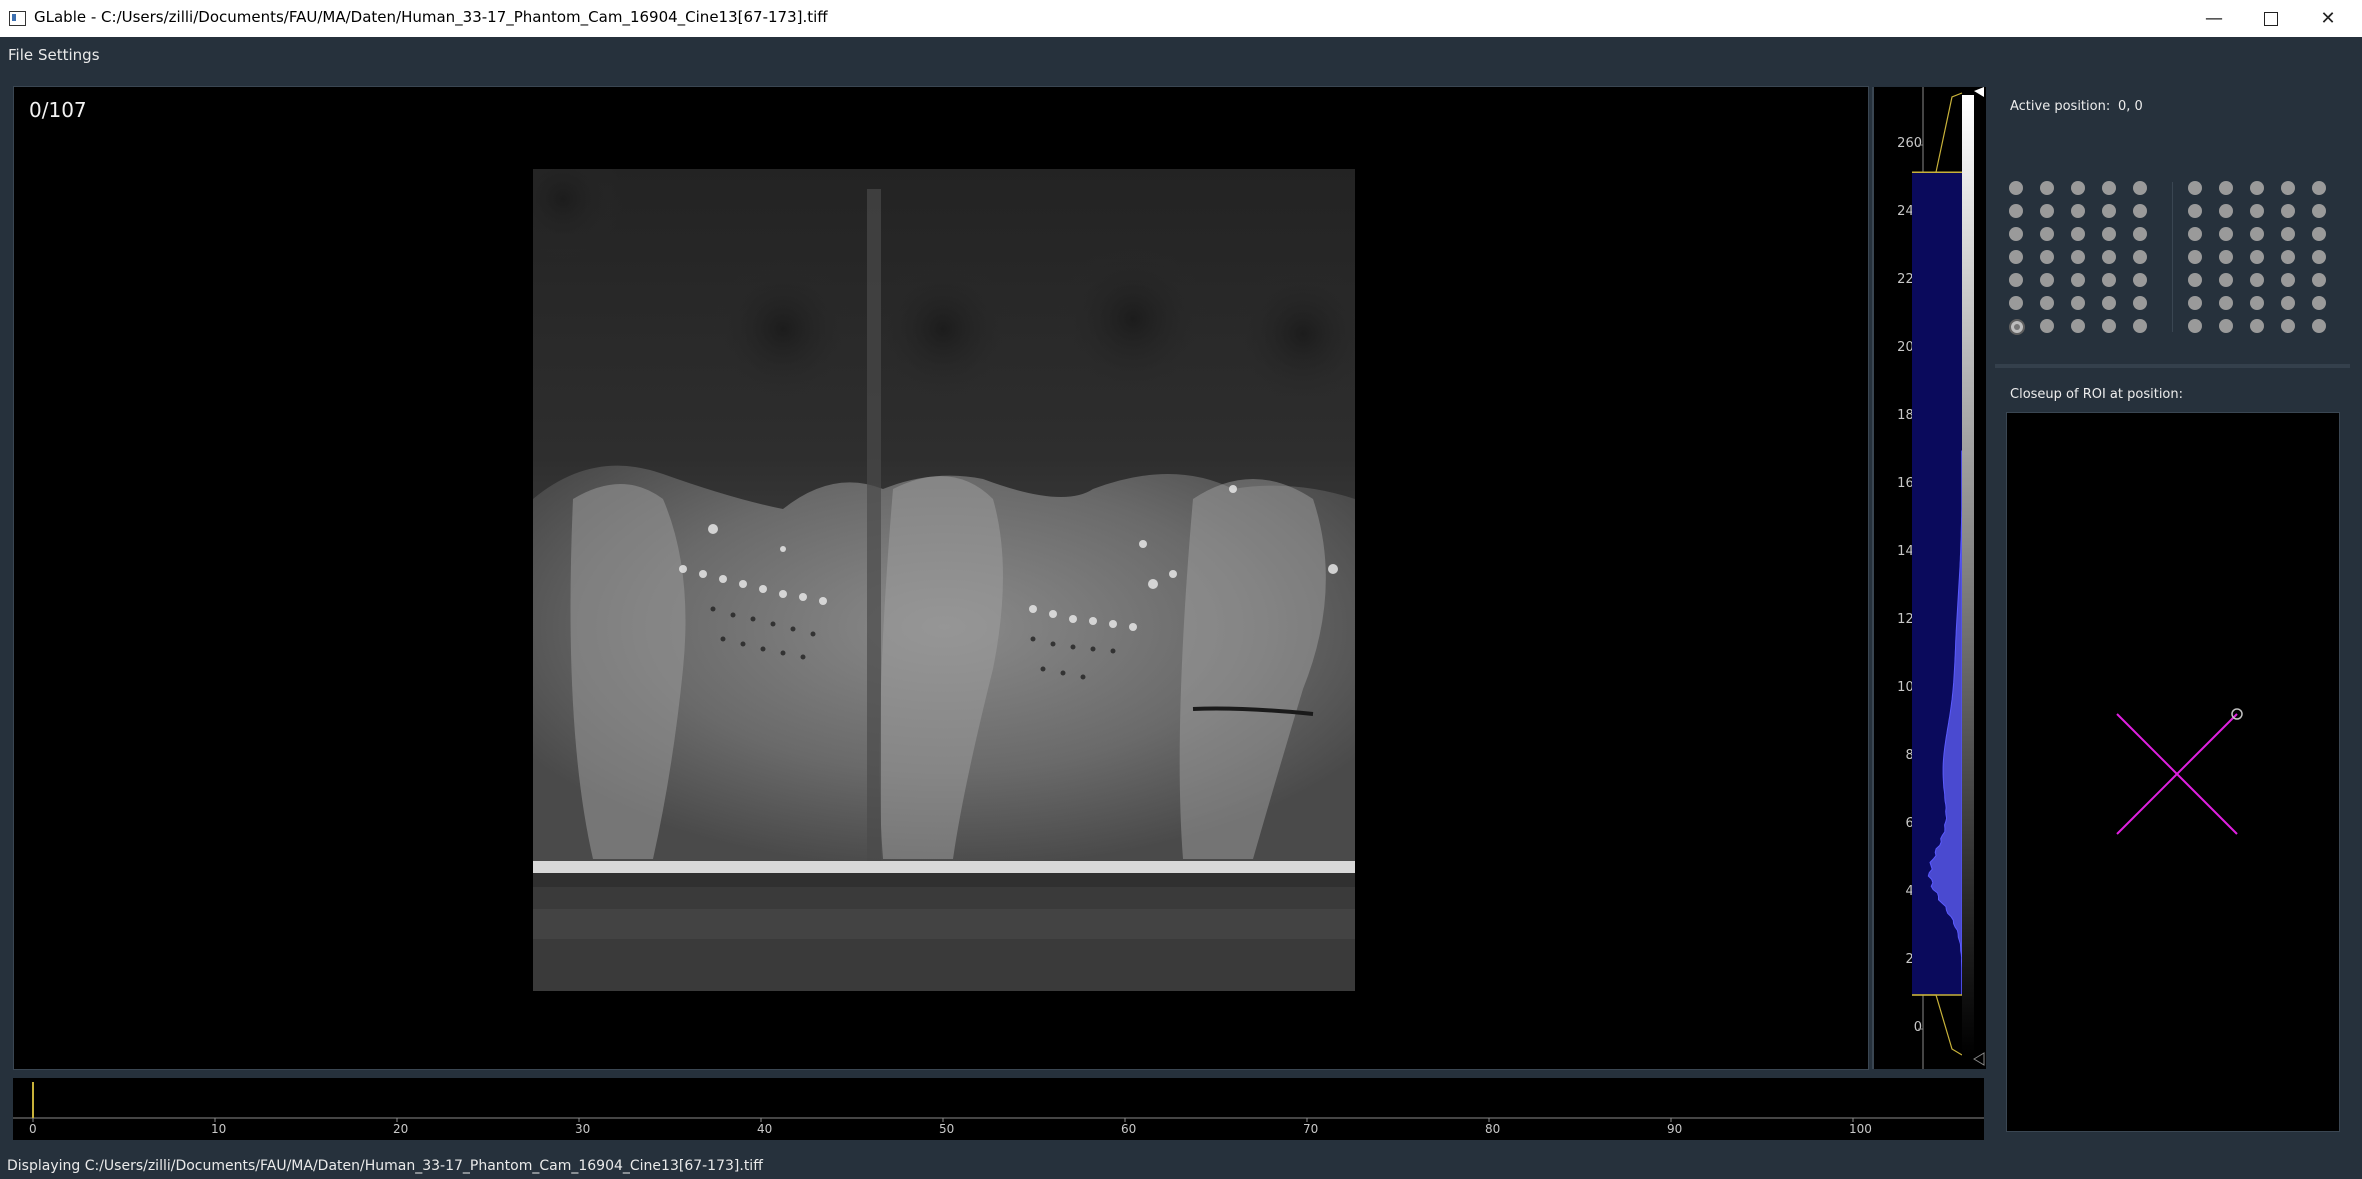  What do you see at coordinates (20, 55) in the screenshot?
I see `menu-file: File` at bounding box center [20, 55].